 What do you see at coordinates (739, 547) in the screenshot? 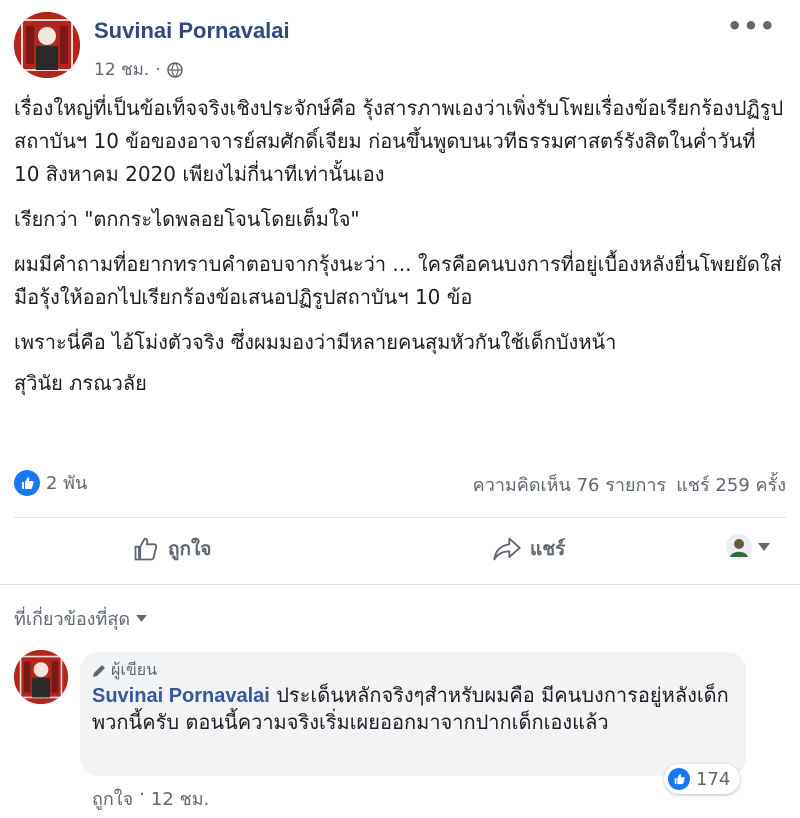
I see `profile-avatar-icon` at bounding box center [739, 547].